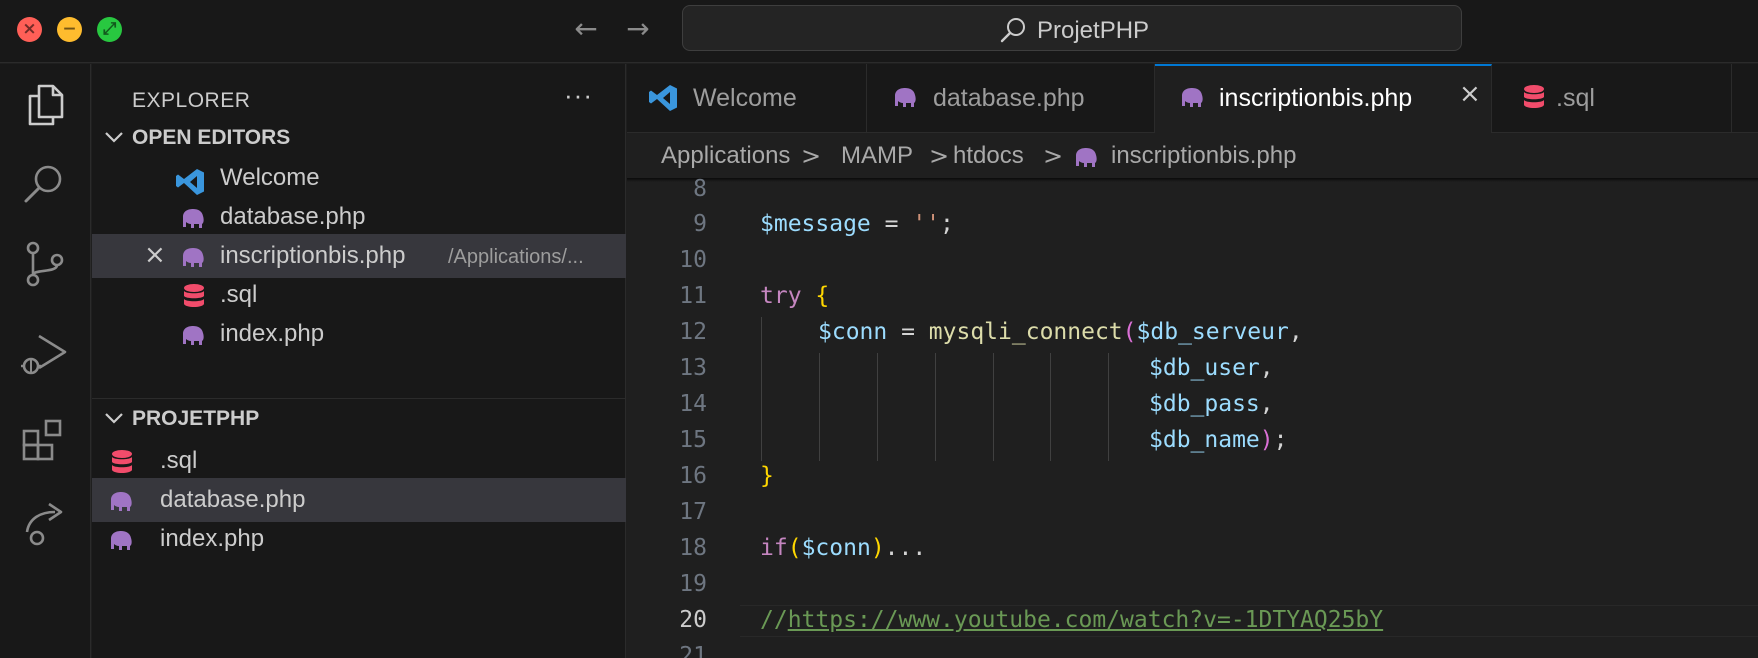 The width and height of the screenshot is (1758, 658). What do you see at coordinates (1203, 156) in the screenshot?
I see `breadcrumb-item: inscriptionbis.php` at bounding box center [1203, 156].